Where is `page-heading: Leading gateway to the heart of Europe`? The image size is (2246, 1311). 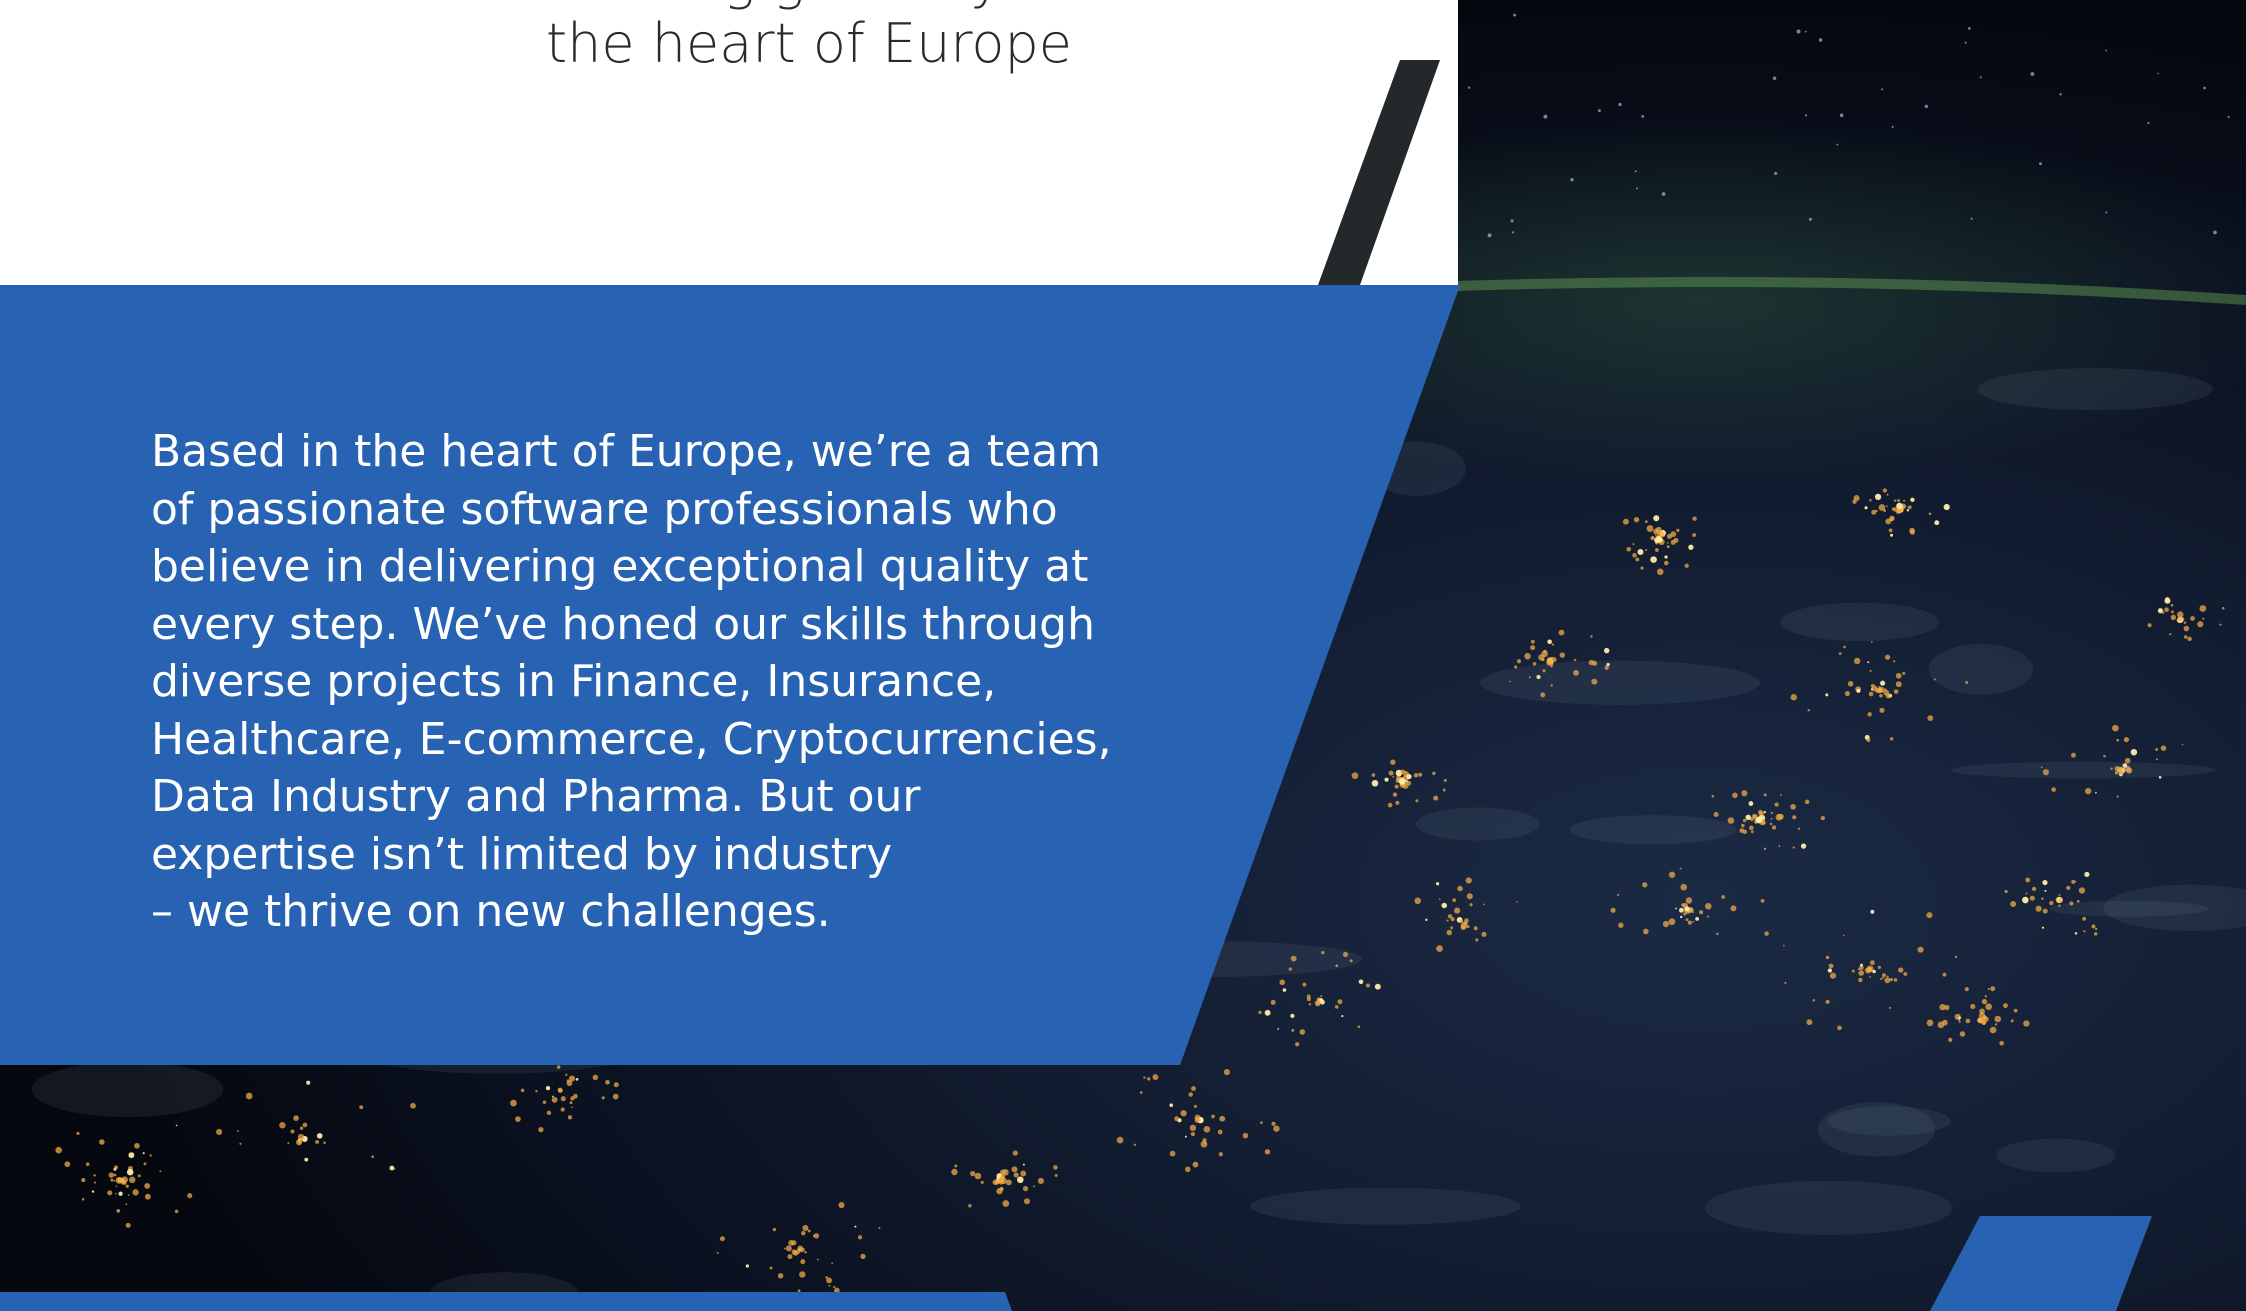
page-heading: Leading gateway to the heart of Europe is located at coordinates (809, 38).